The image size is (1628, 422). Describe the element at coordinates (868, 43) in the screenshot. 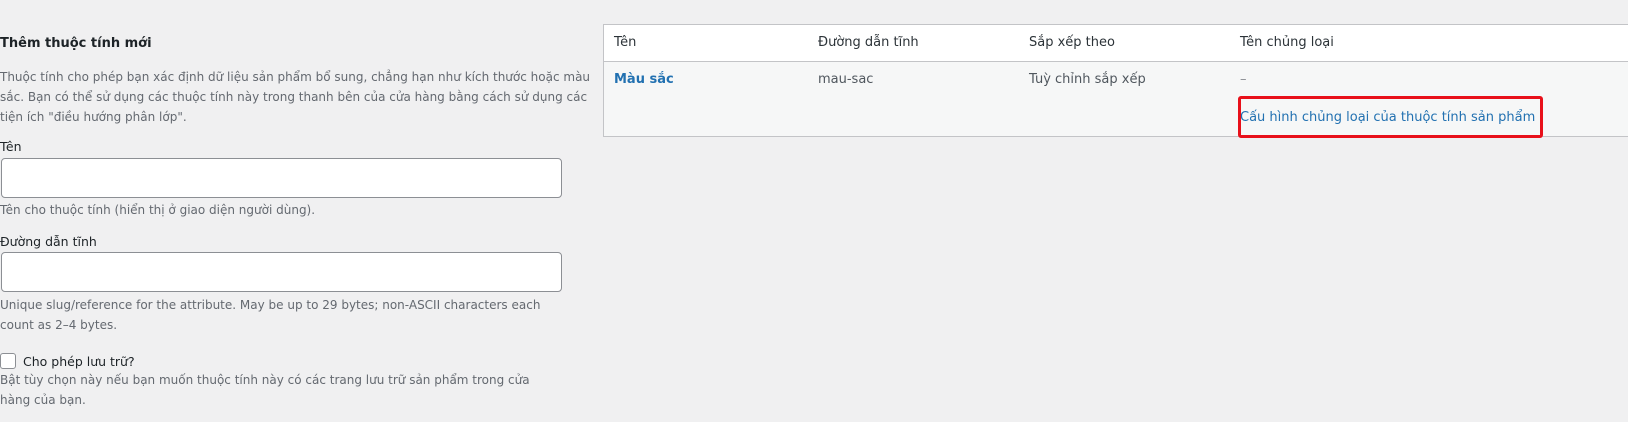

I see `column-header-slug: Đường dẫn tĩnh` at that location.